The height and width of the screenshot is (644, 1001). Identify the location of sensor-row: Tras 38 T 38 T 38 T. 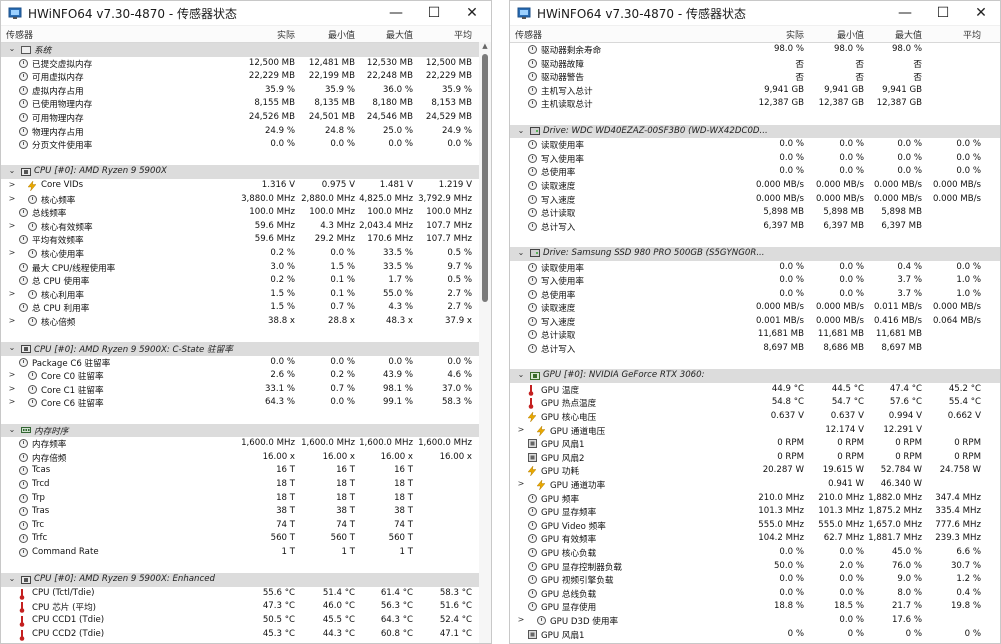
(246, 512).